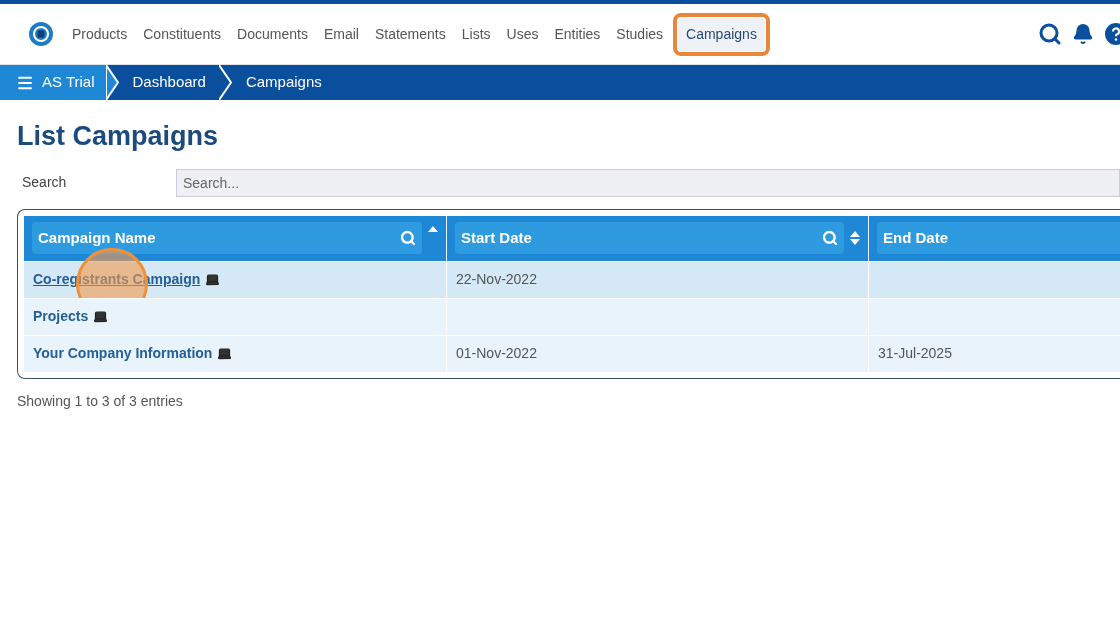  What do you see at coordinates (410, 34) in the screenshot?
I see `nav-link: Statements` at bounding box center [410, 34].